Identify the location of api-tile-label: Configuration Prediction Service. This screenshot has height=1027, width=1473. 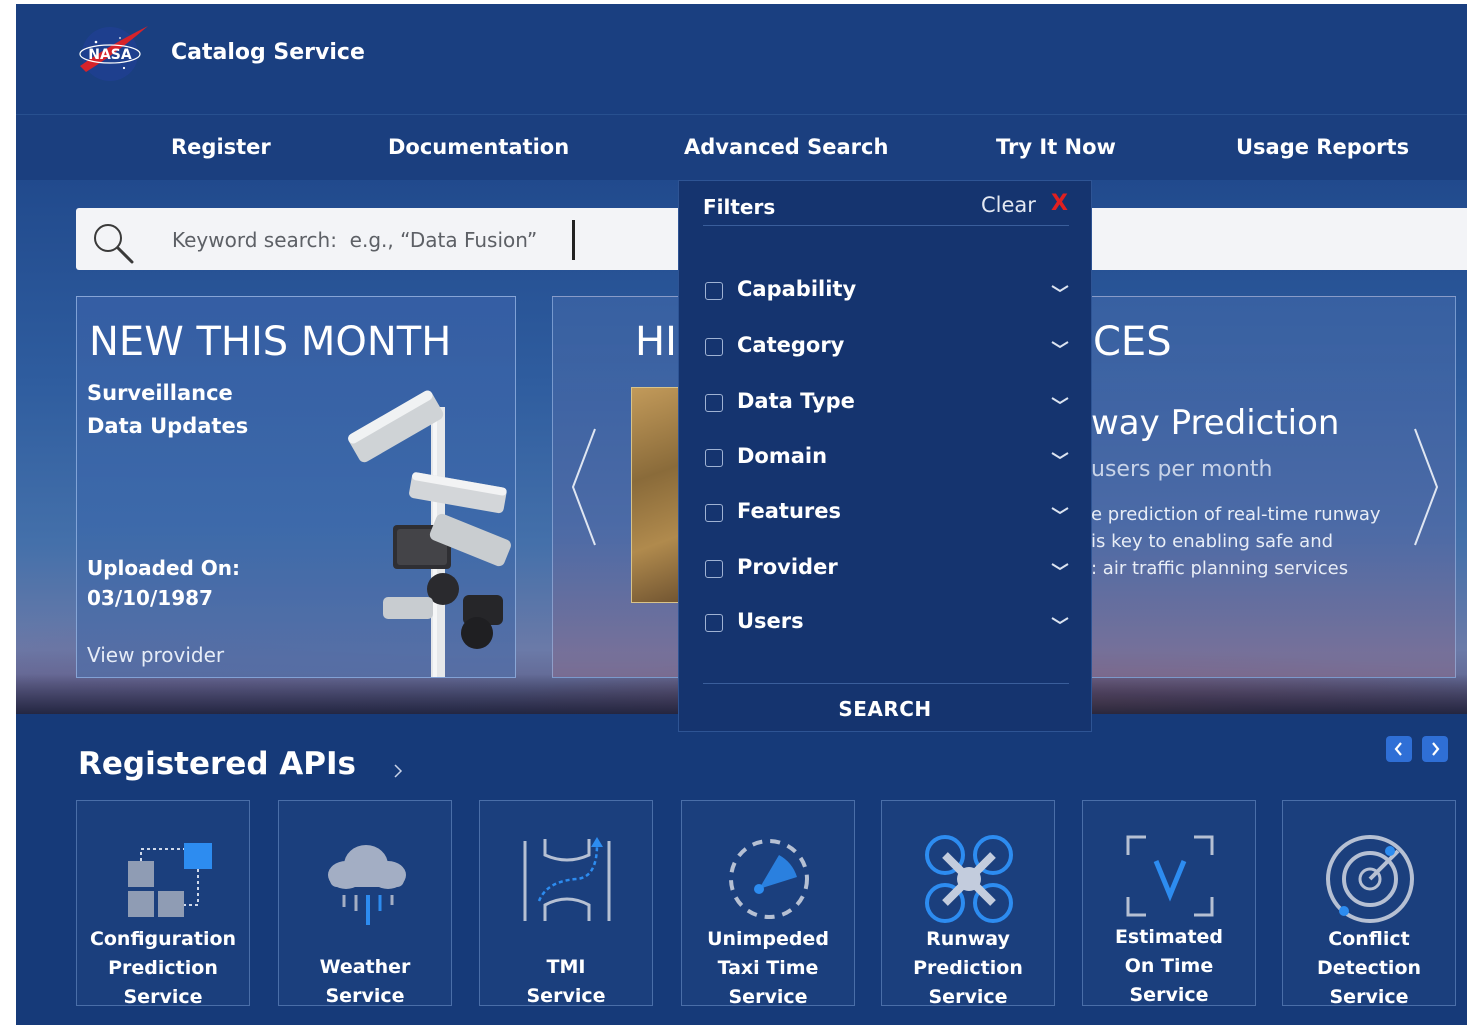
(163, 968).